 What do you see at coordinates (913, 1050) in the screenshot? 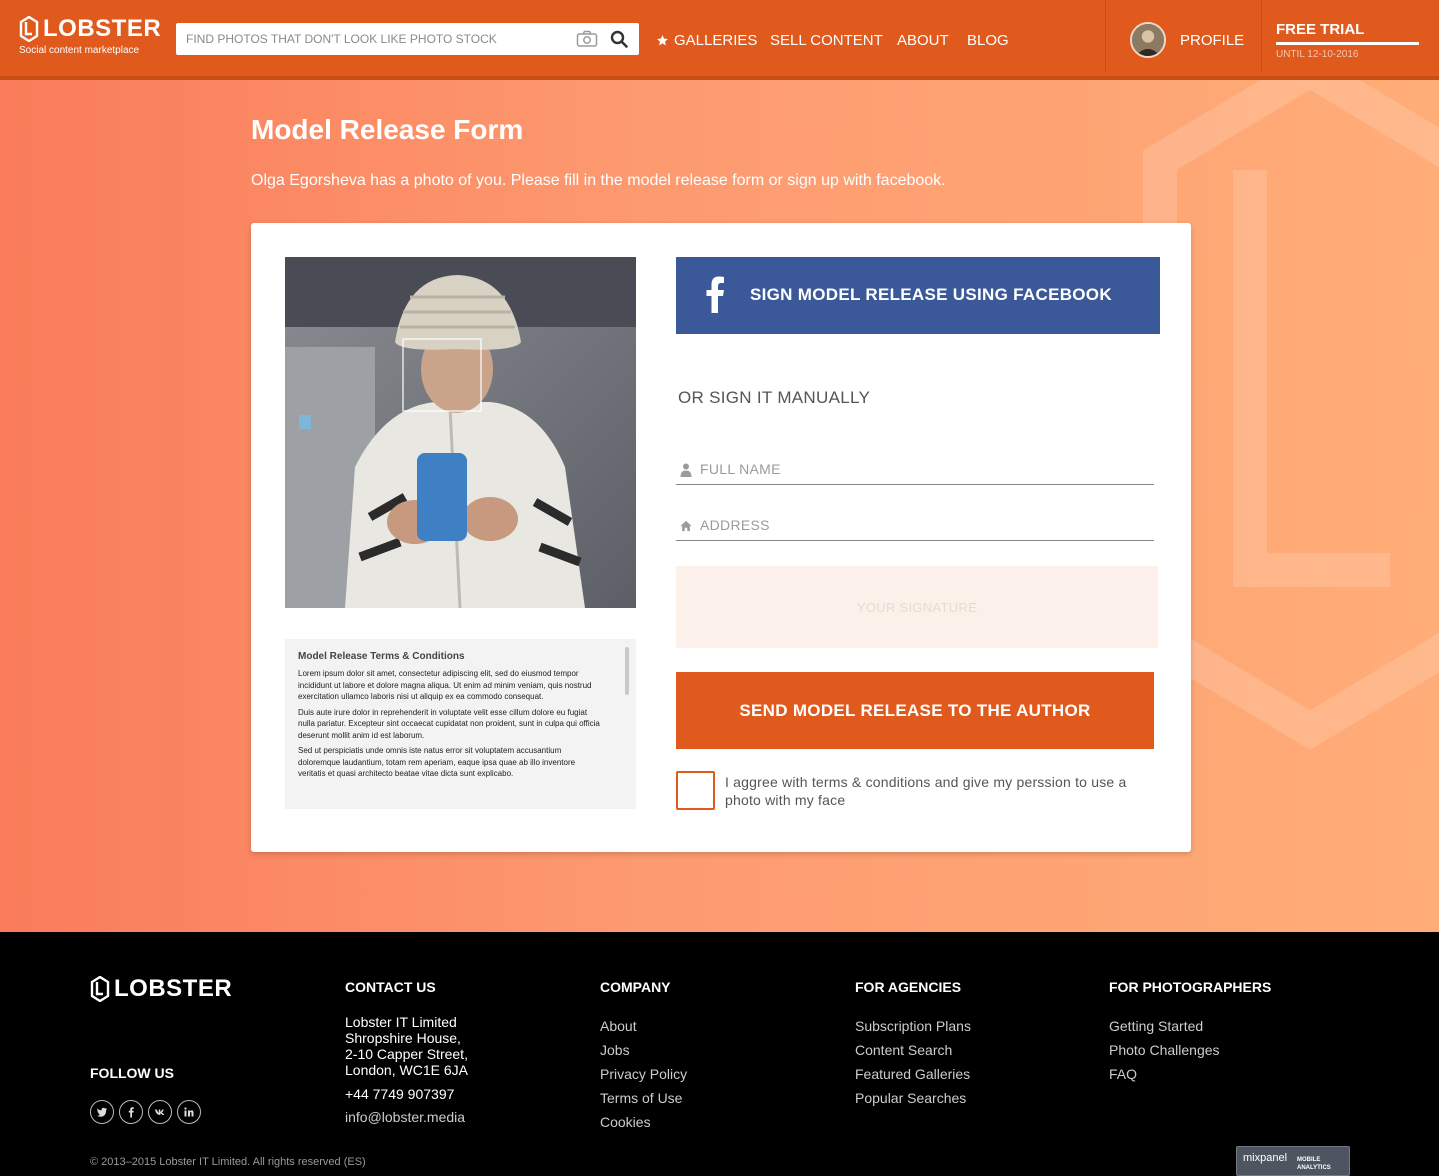
I see `footer-link-content-search: Content Search` at bounding box center [913, 1050].